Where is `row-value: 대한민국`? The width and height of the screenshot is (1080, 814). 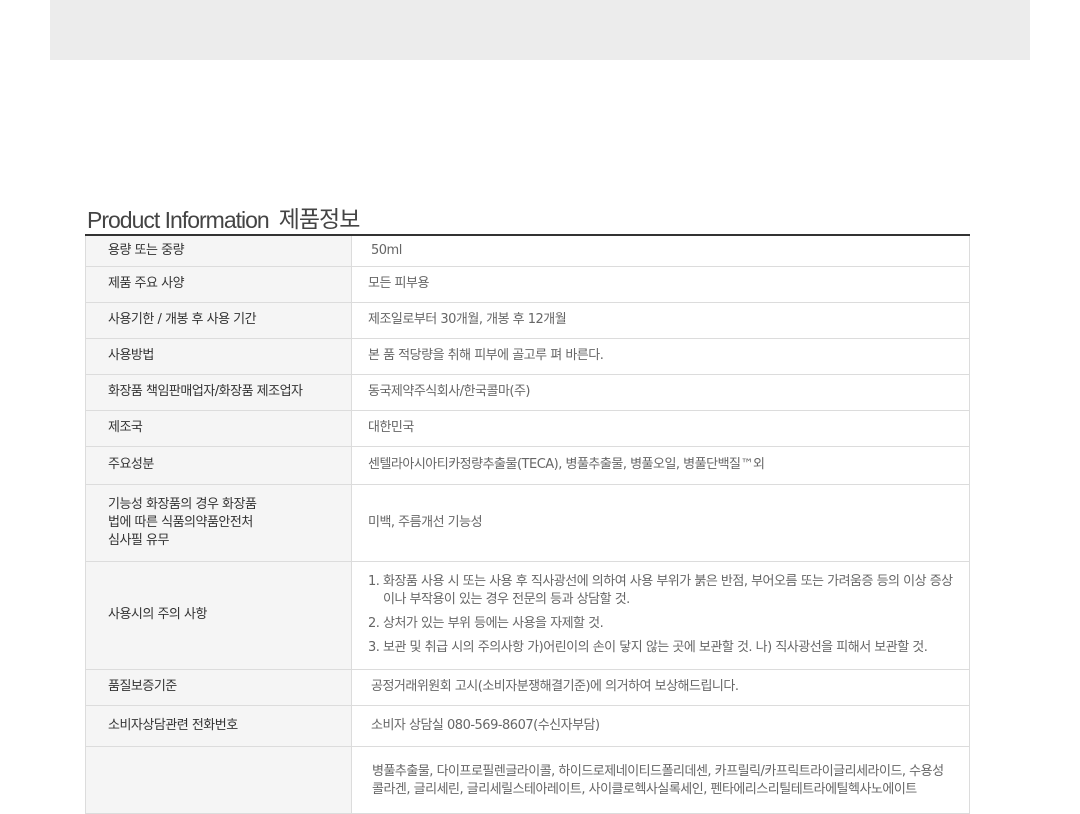 row-value: 대한민국 is located at coordinates (660, 428).